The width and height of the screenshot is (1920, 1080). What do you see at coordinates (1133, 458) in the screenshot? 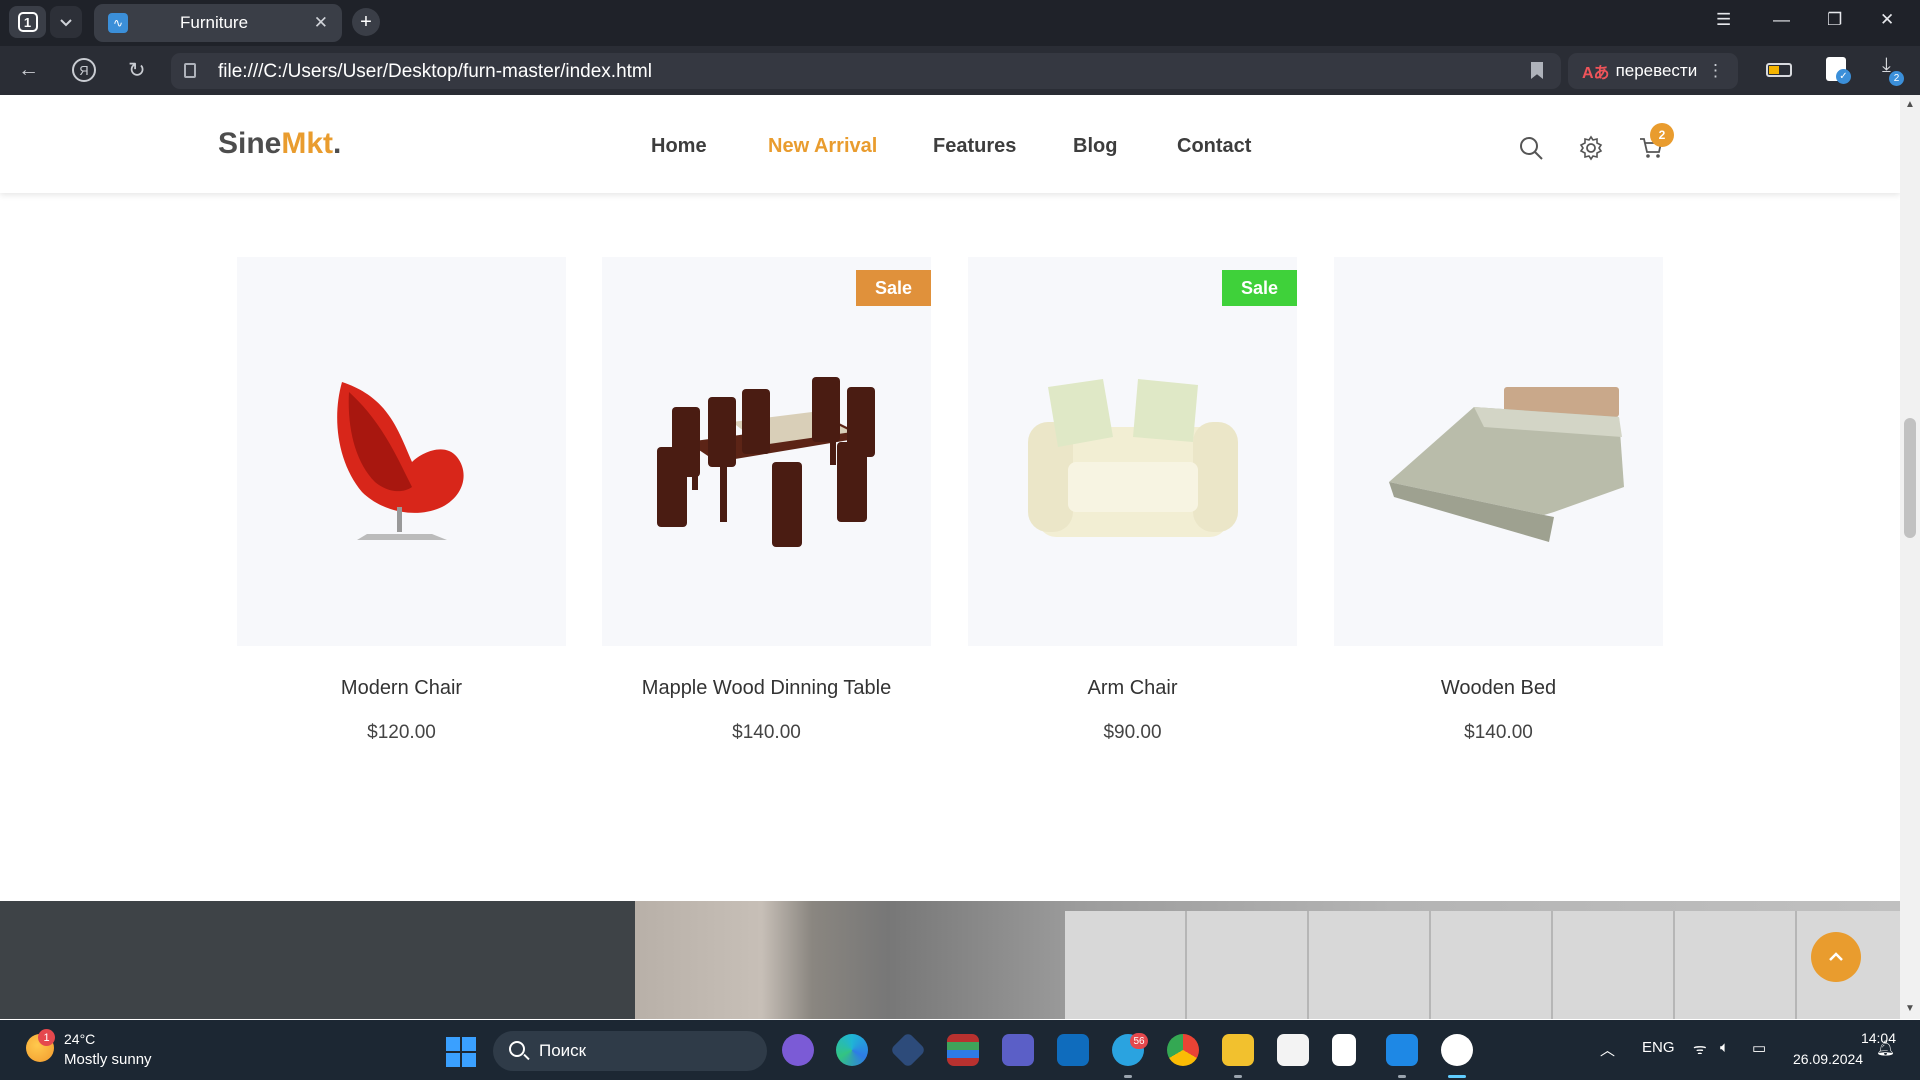
I see `arm-chair-image` at bounding box center [1133, 458].